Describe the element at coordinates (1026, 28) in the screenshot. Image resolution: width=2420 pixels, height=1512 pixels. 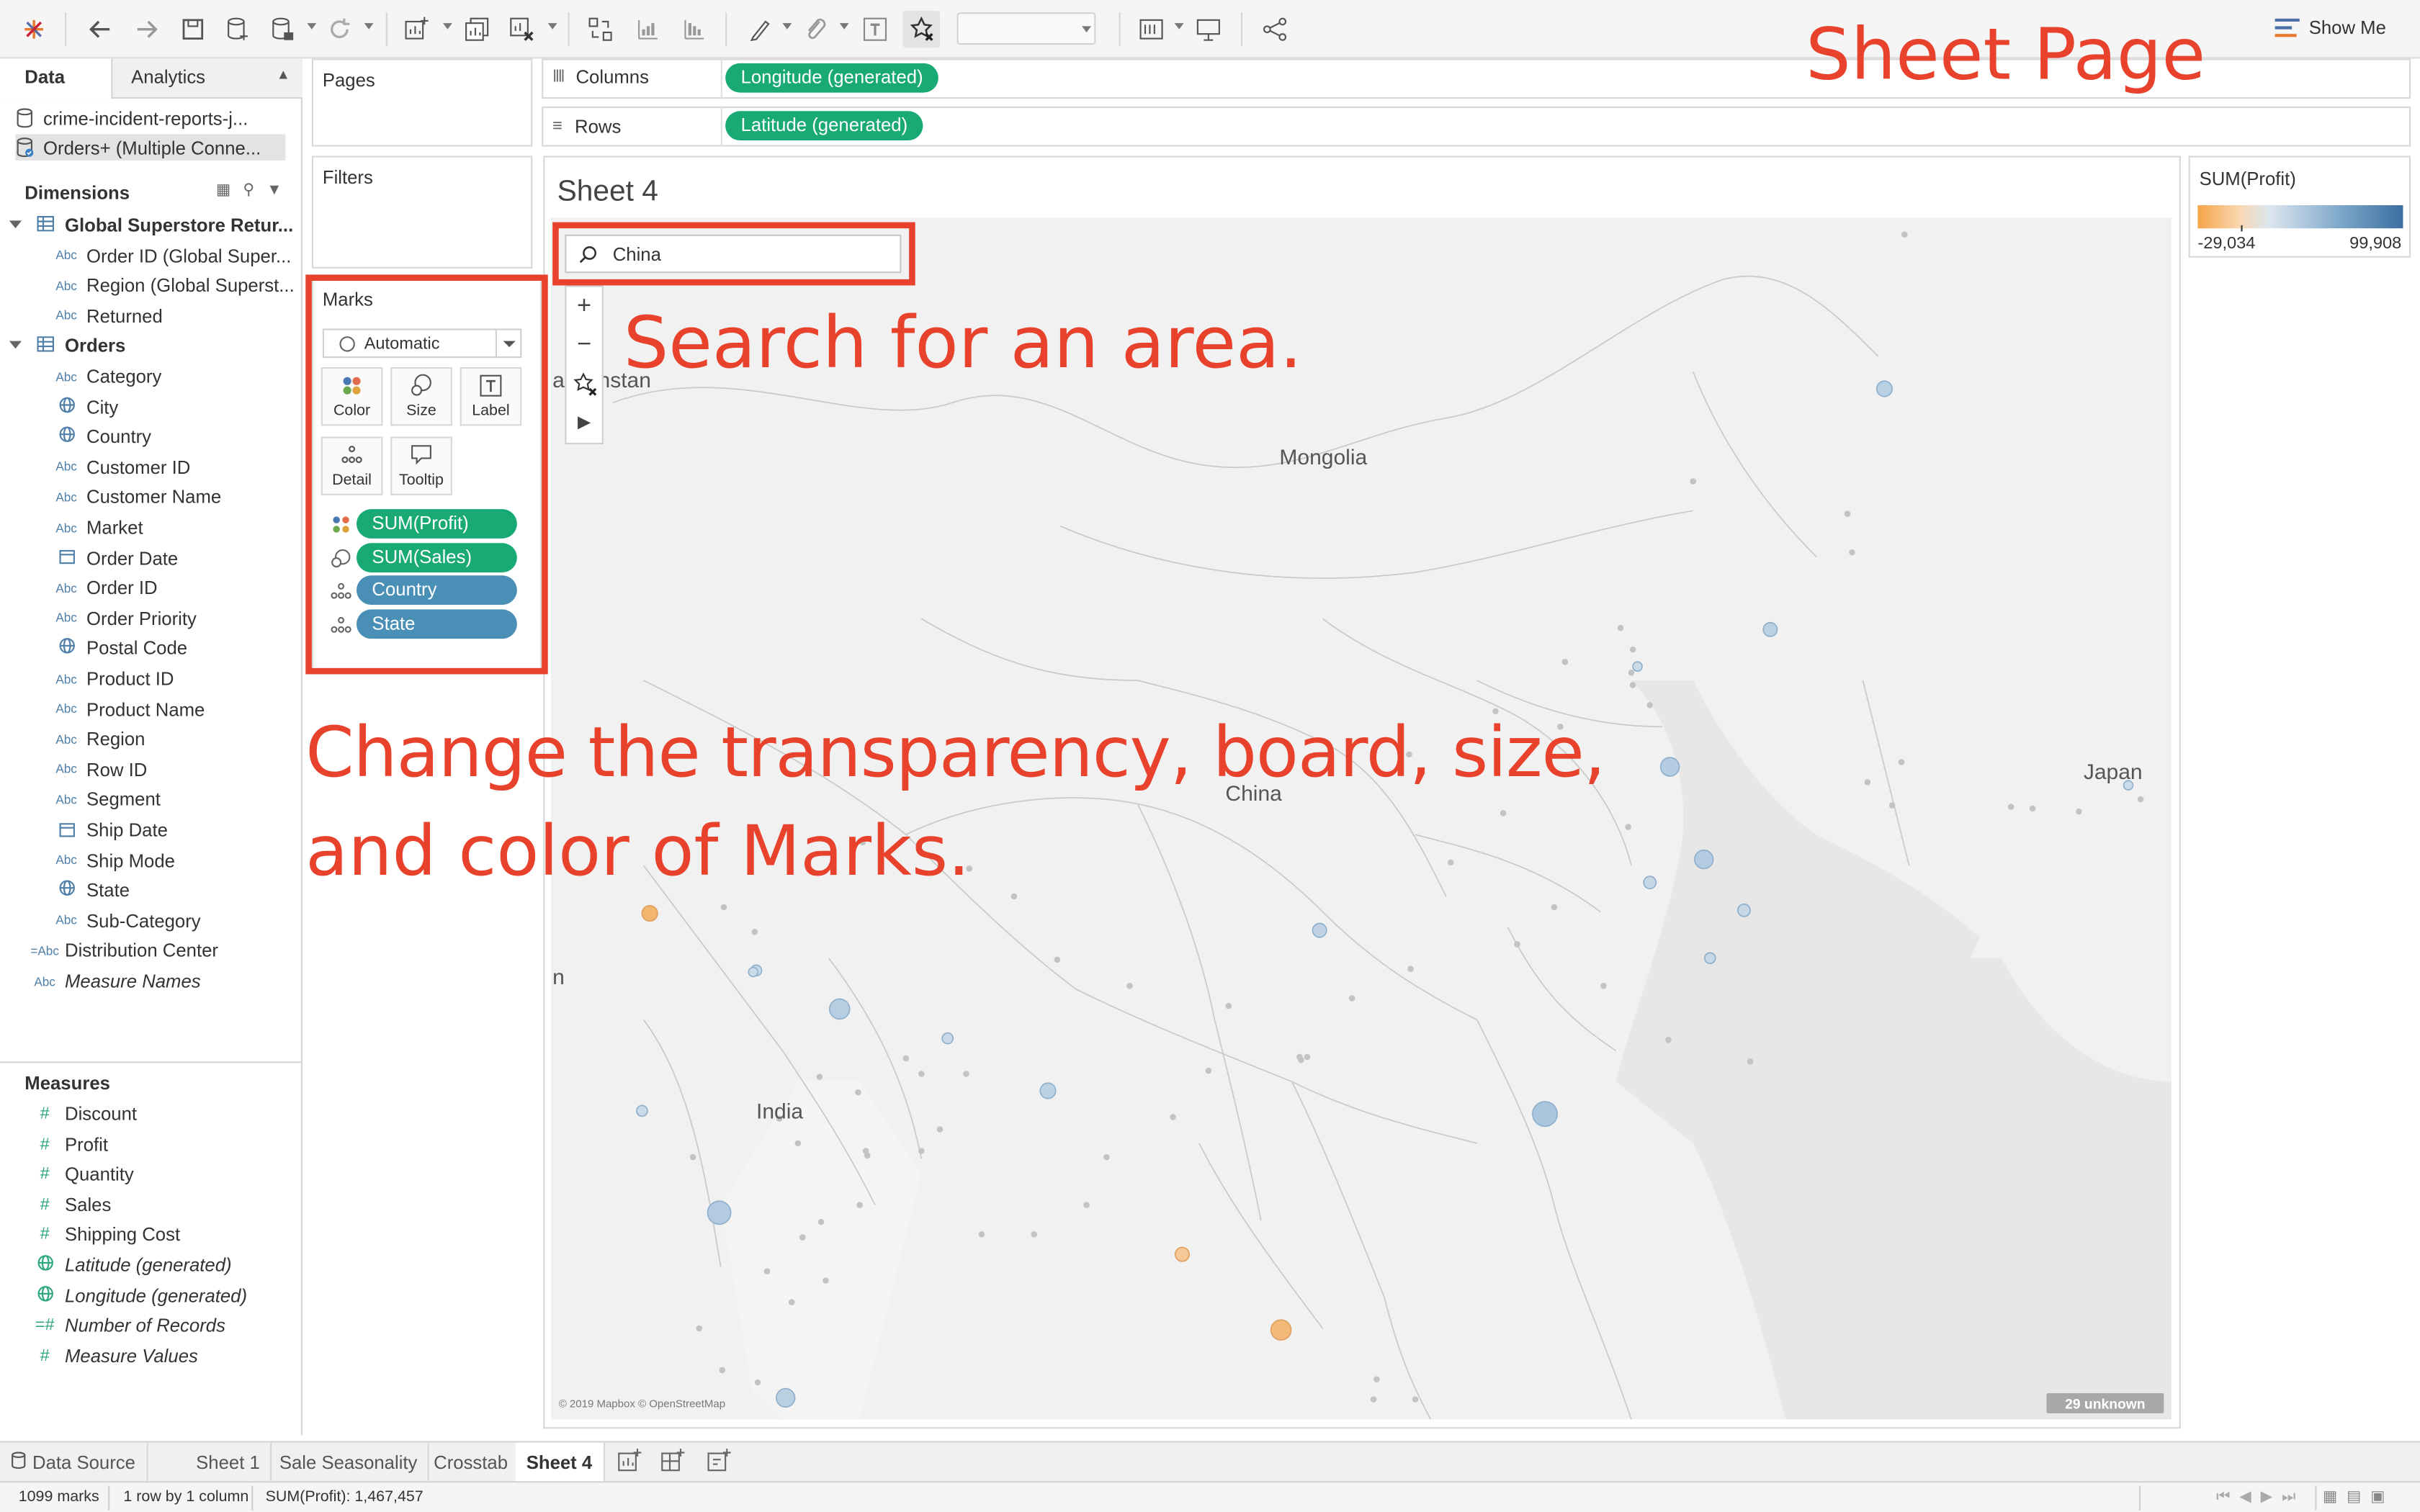
I see `fit-dropdown` at that location.